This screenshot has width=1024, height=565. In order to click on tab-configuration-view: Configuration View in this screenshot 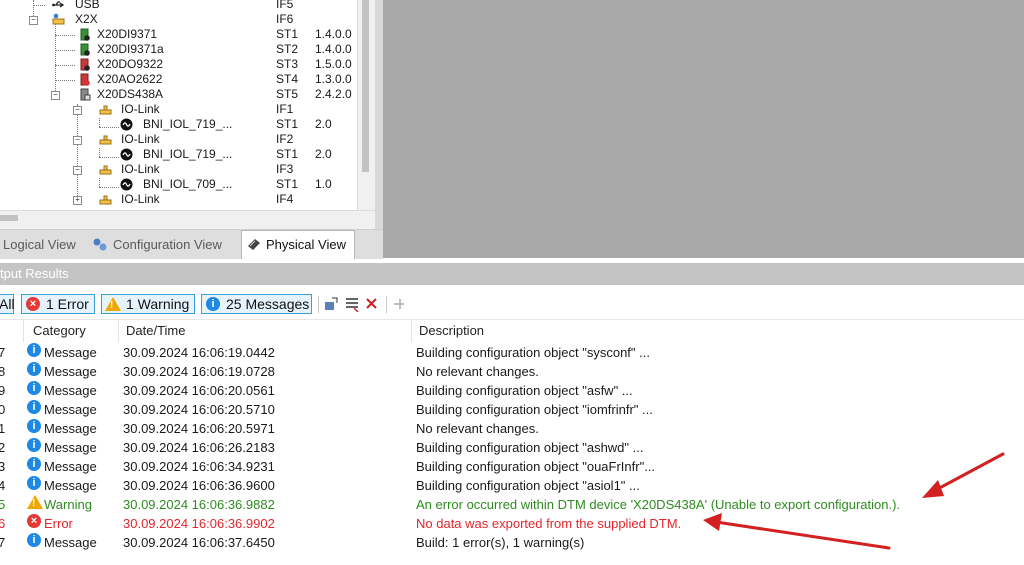, I will do `click(157, 244)`.